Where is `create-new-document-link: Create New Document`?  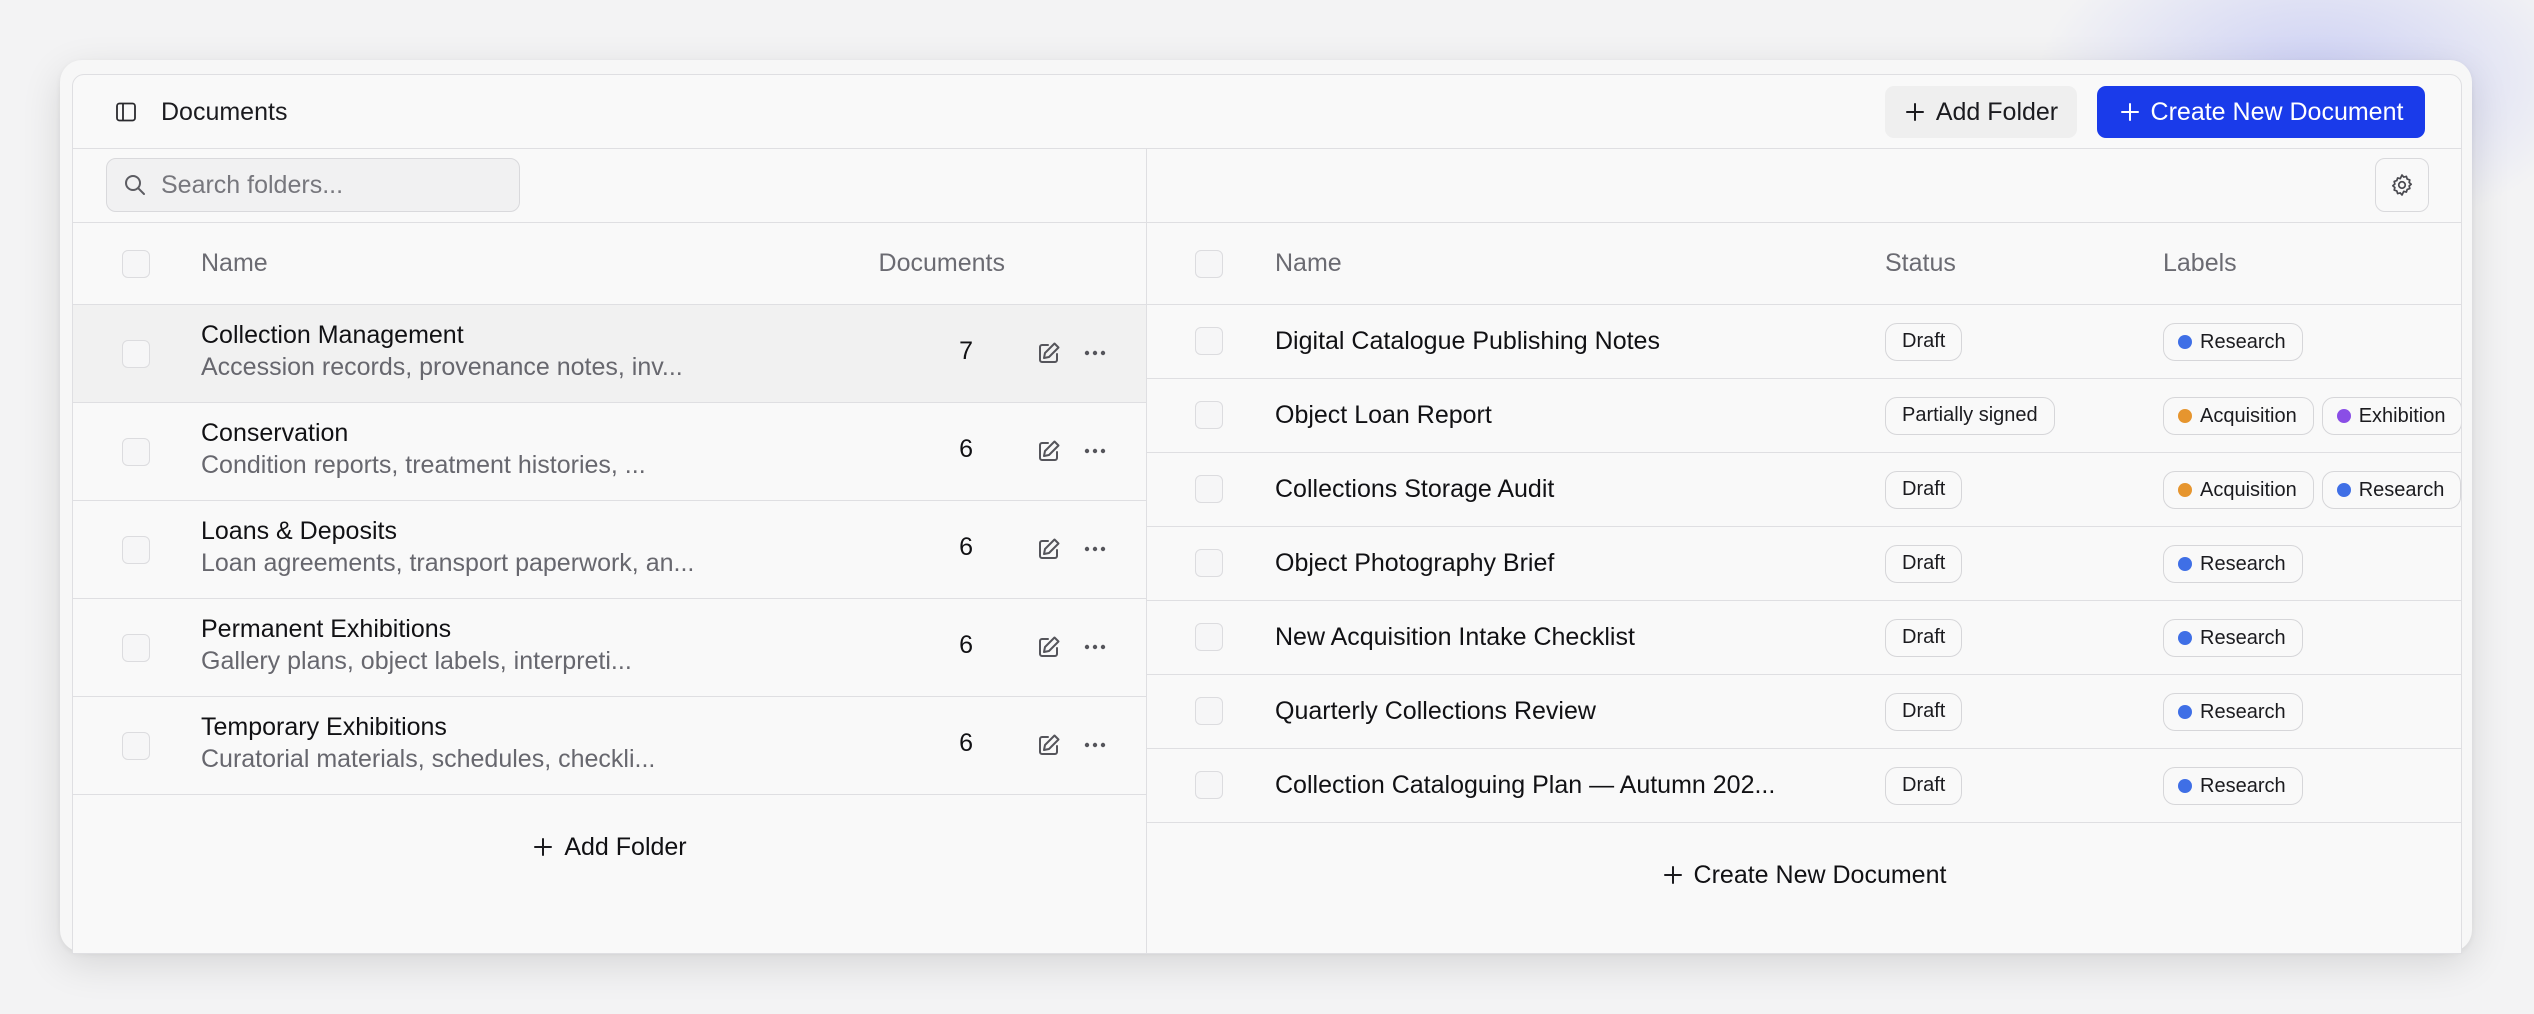 create-new-document-link: Create New Document is located at coordinates (1804, 875).